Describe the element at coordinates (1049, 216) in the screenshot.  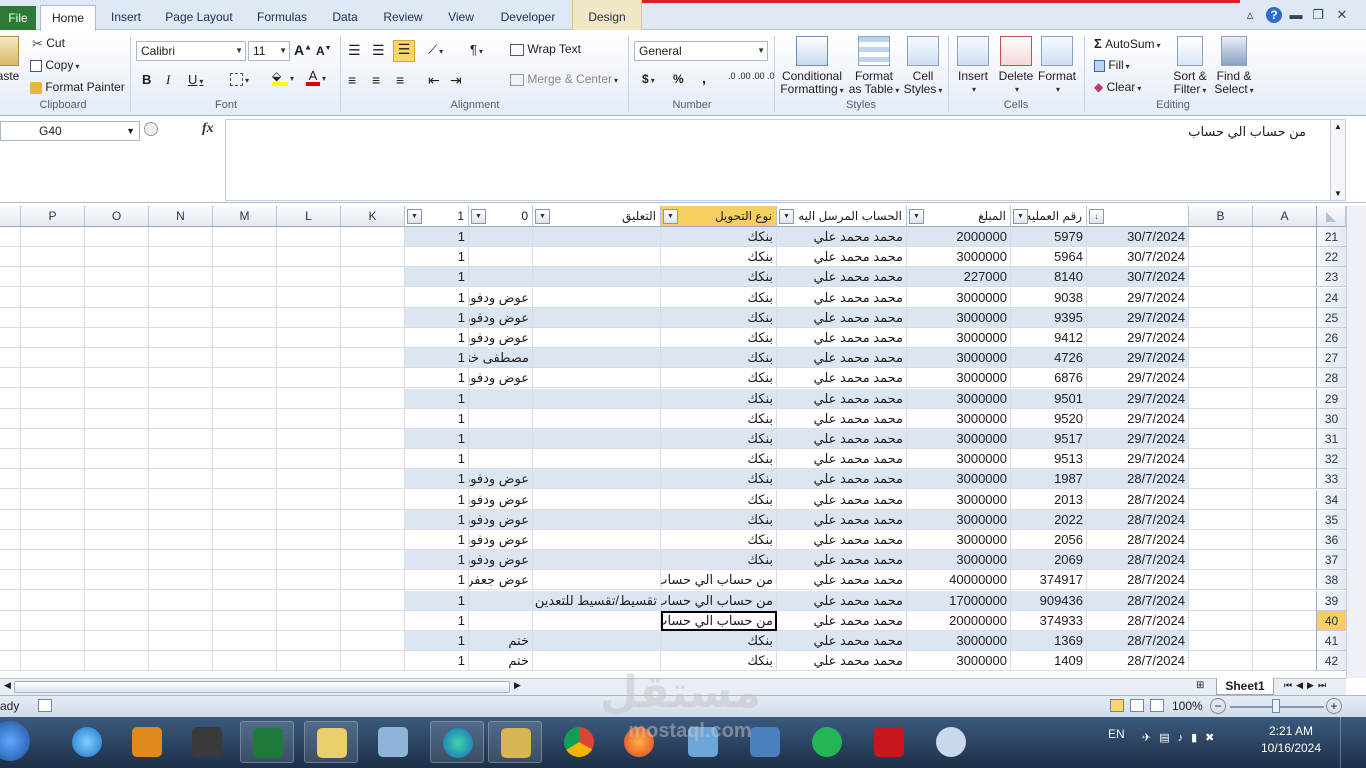
I see `table-header-op-number: ▼ رقم العمليه` at that location.